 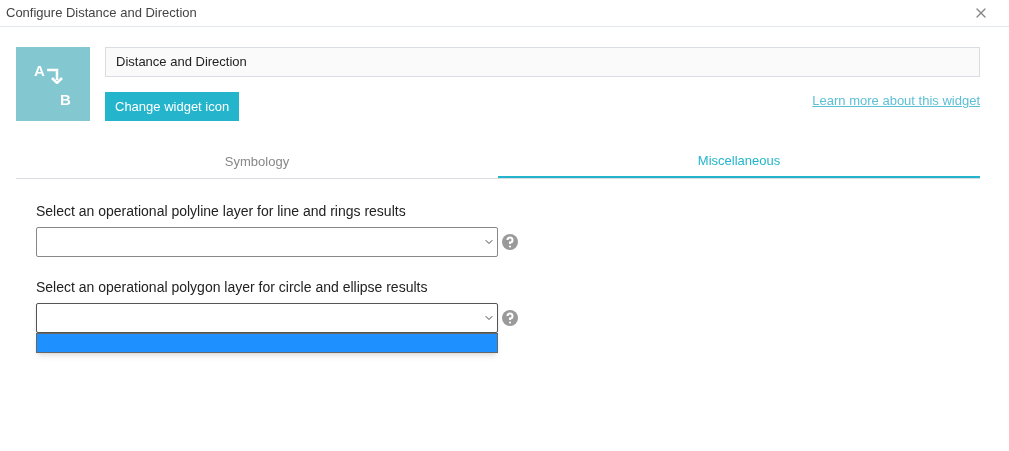 I want to click on widget-name-field: Distance and Direction, so click(x=542, y=62).